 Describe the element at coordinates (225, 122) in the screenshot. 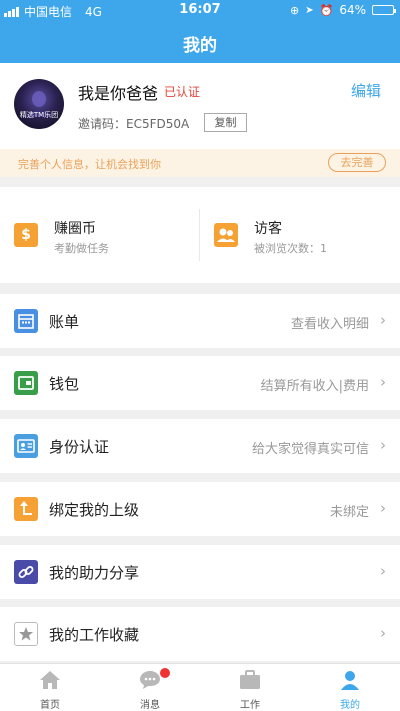

I see `copy-button: 复制` at that location.